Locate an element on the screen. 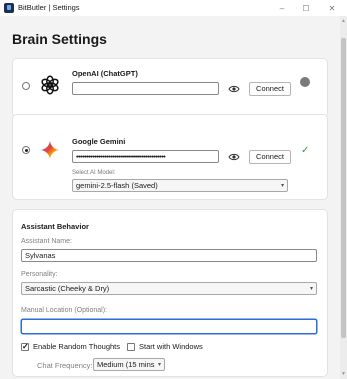 Image resolution: width=347 pixels, height=379 pixels. model-select-label: Select AI Model: is located at coordinates (94, 173).